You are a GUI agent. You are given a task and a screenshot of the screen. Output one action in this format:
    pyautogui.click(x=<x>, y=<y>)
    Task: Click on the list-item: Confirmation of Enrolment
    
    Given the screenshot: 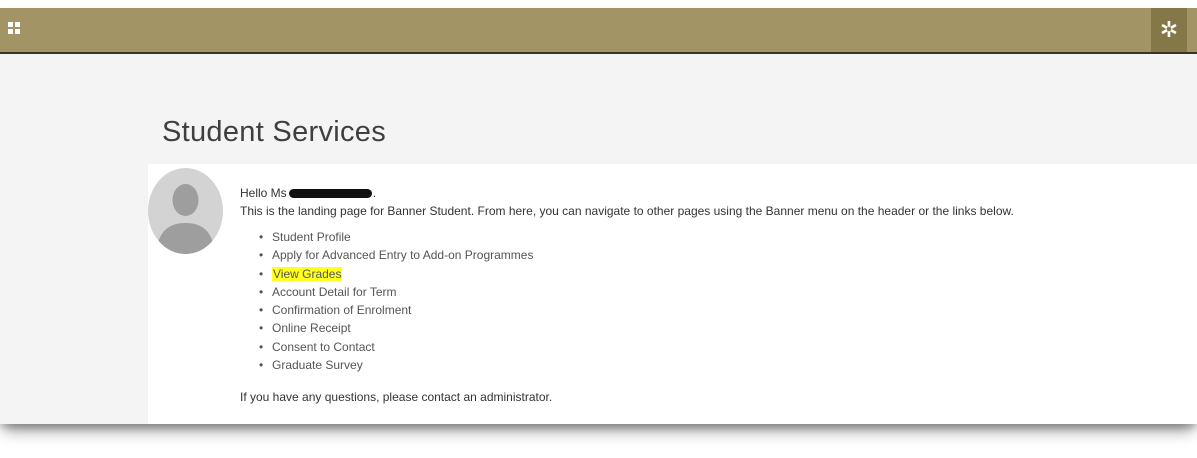 What is the action you would take?
    pyautogui.click(x=394, y=310)
    